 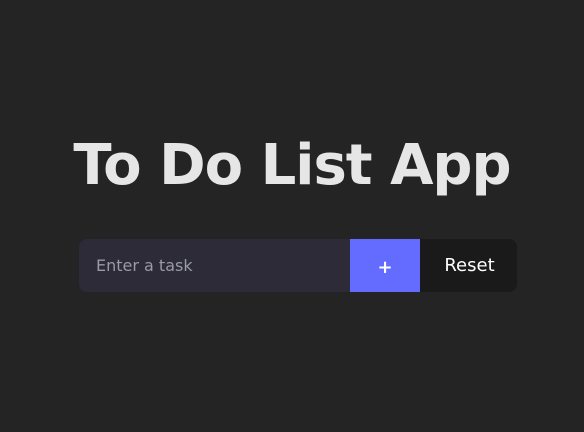 I want to click on task-form: + Reset, so click(x=298, y=265).